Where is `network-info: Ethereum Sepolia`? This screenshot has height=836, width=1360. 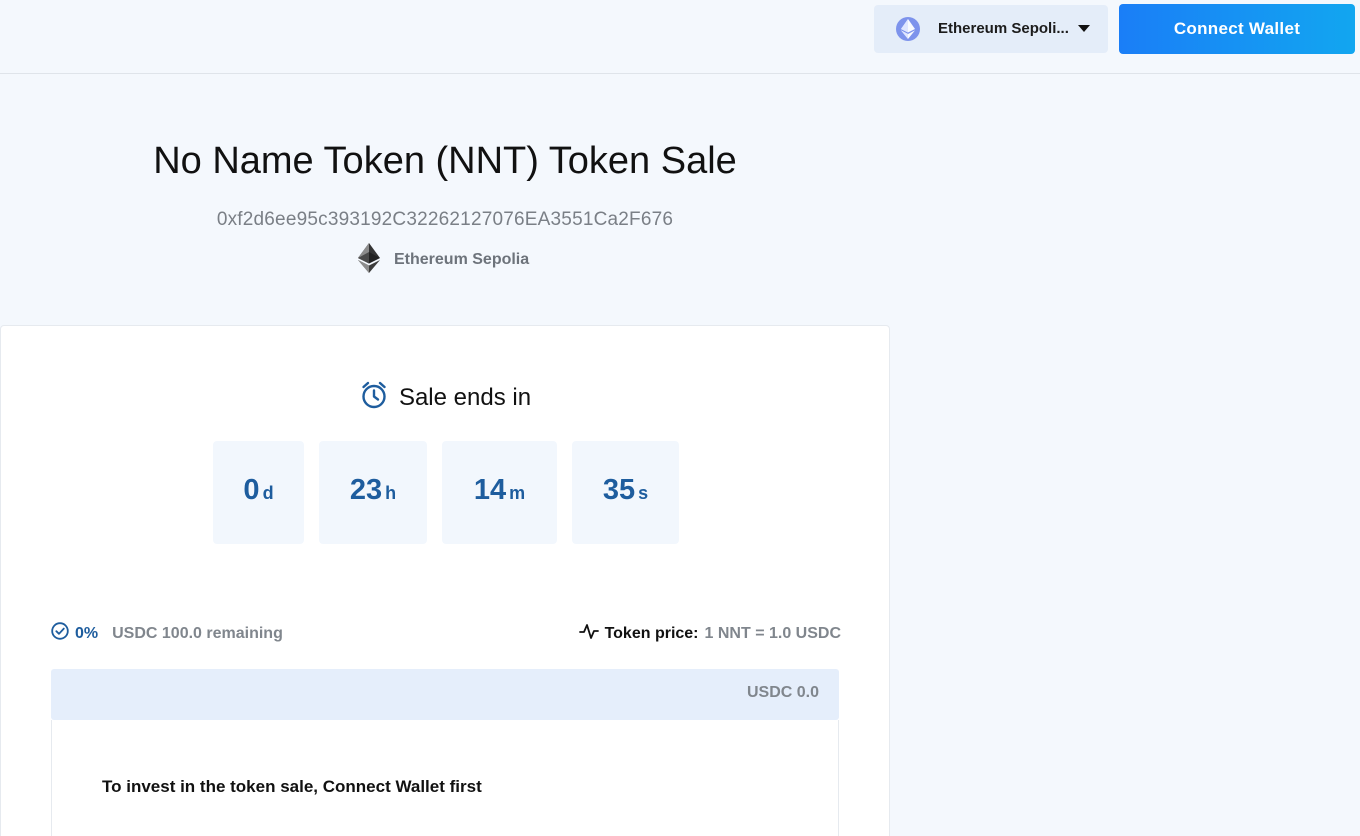 network-info: Ethereum Sepolia is located at coordinates (444, 260).